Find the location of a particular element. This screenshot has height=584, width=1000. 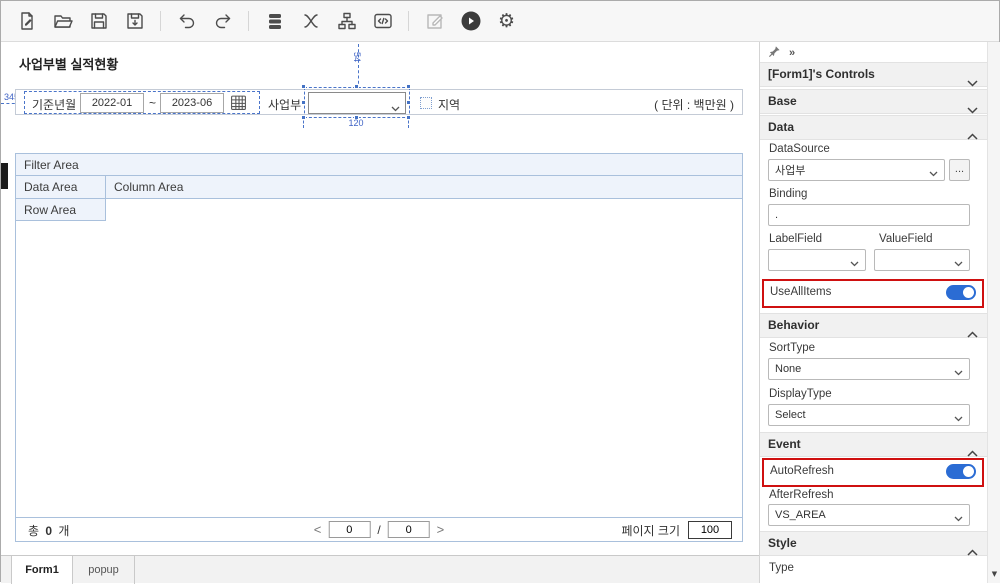

edit-button is located at coordinates (434, 21).